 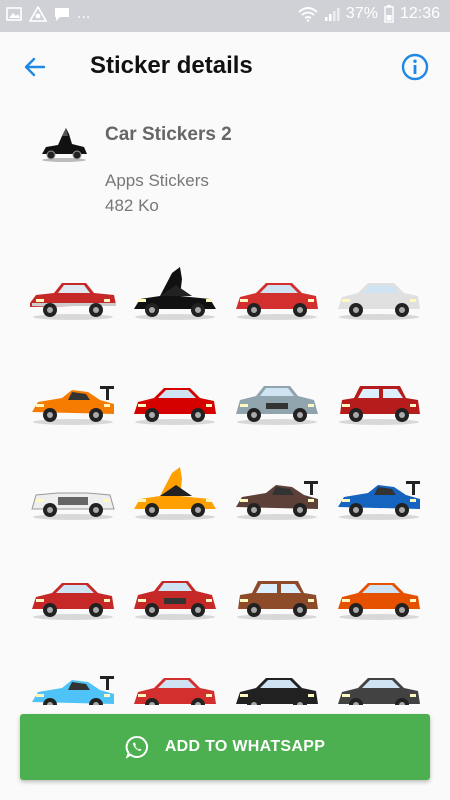 What do you see at coordinates (64, 145) in the screenshot?
I see `pack-tray-icon` at bounding box center [64, 145].